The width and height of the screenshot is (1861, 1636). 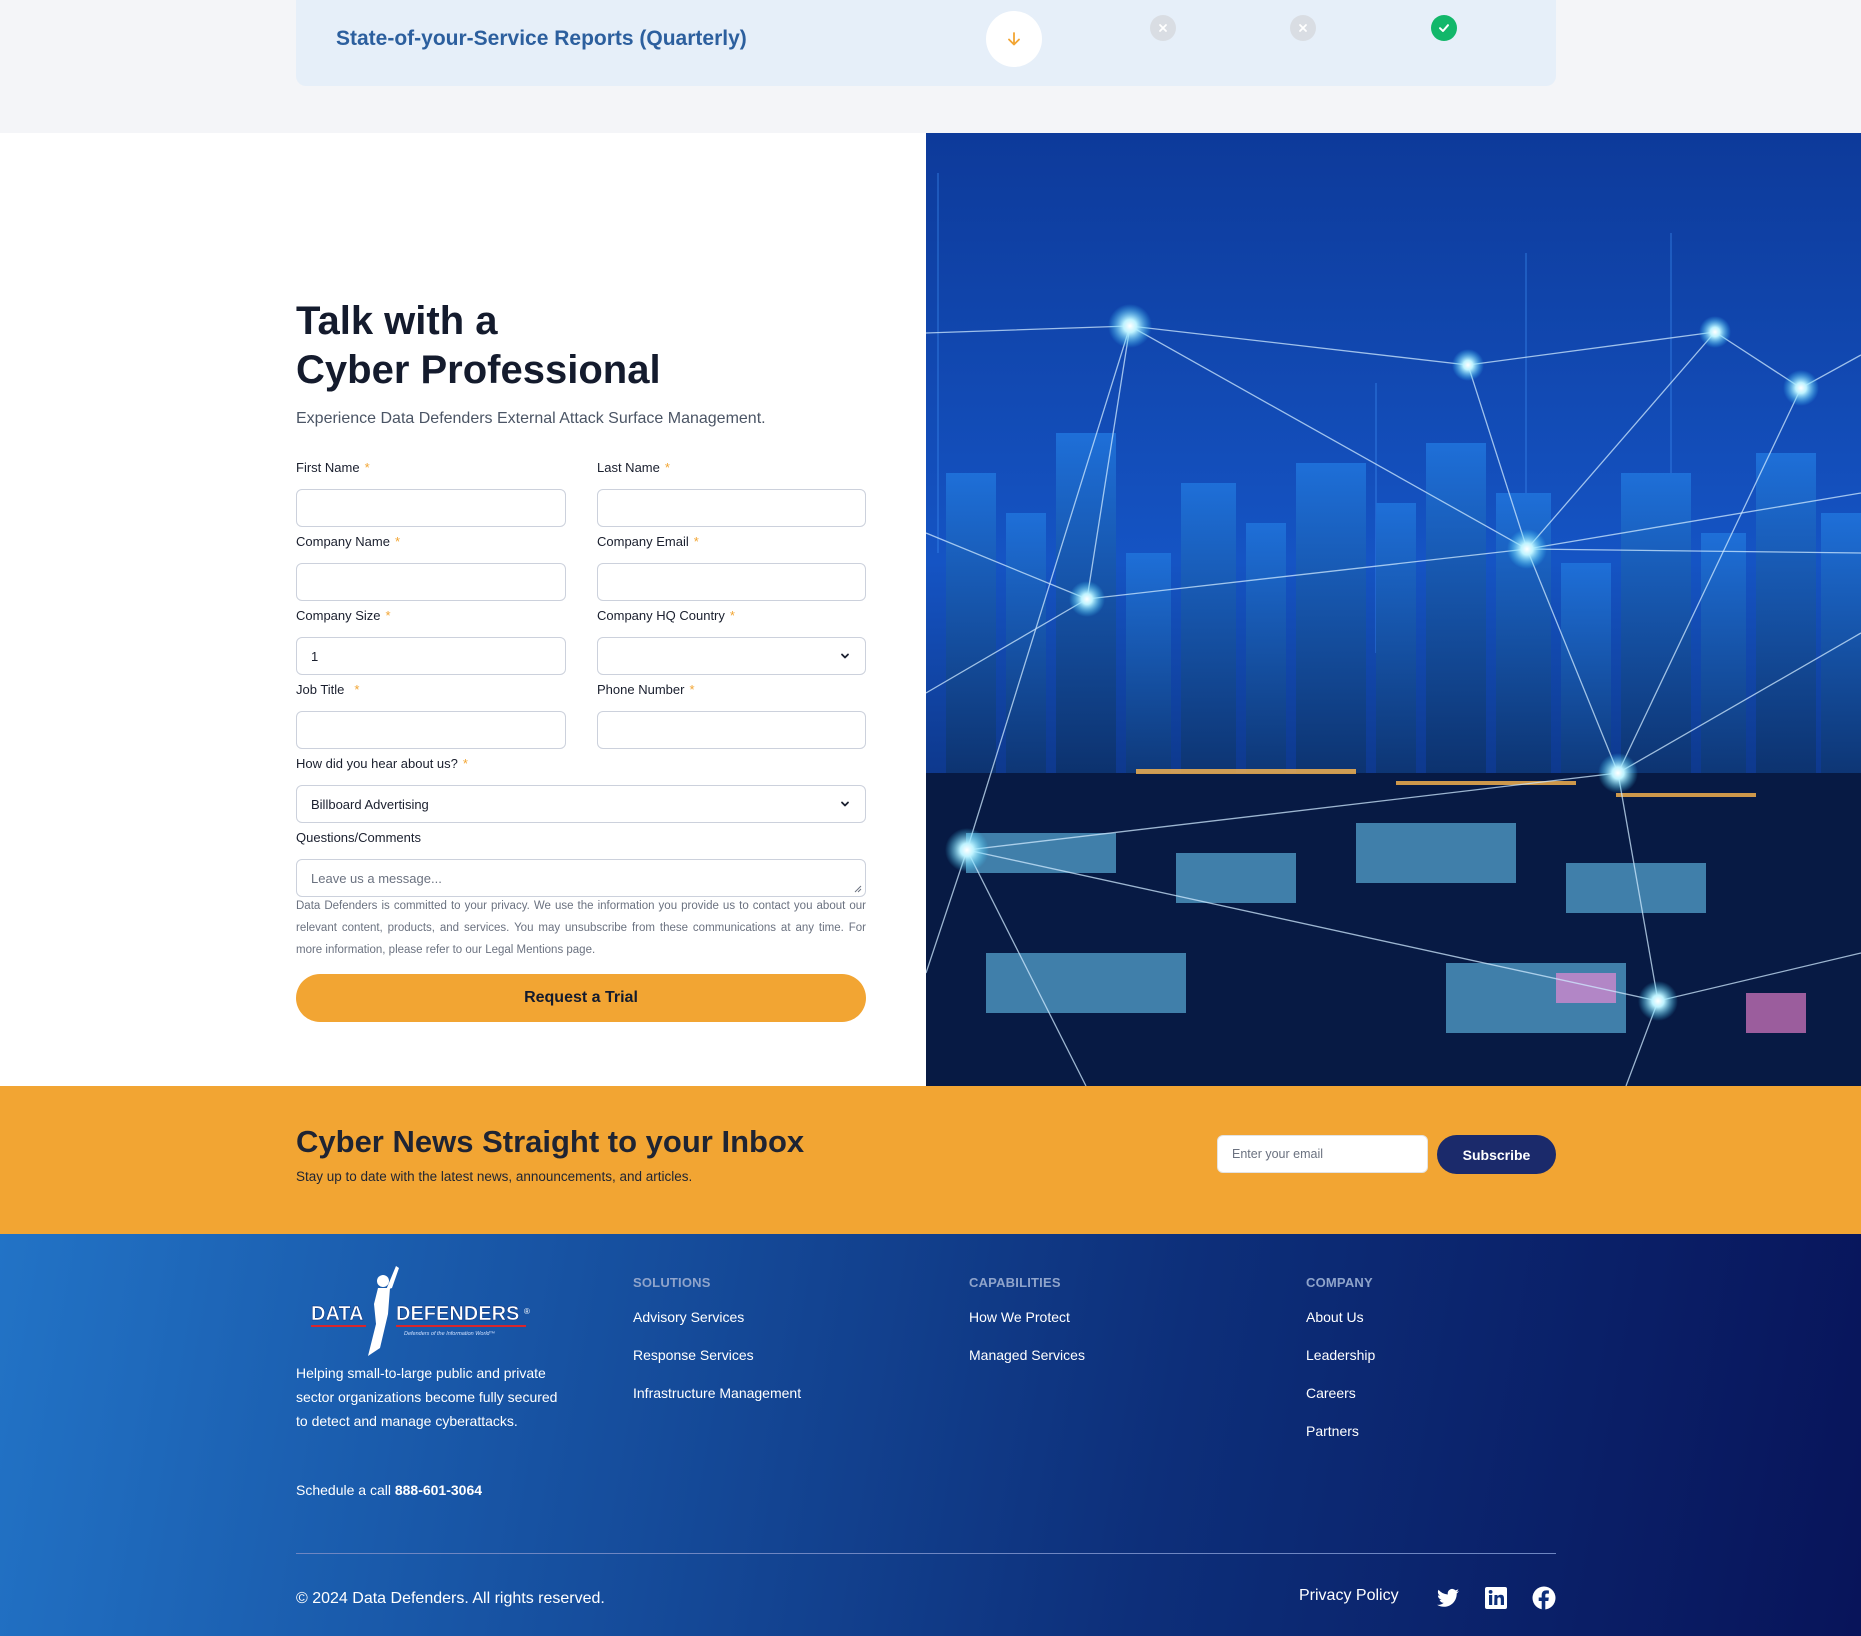 I want to click on newsletter-title: Cyber News Straight to your Inbox, so click(x=550, y=1141).